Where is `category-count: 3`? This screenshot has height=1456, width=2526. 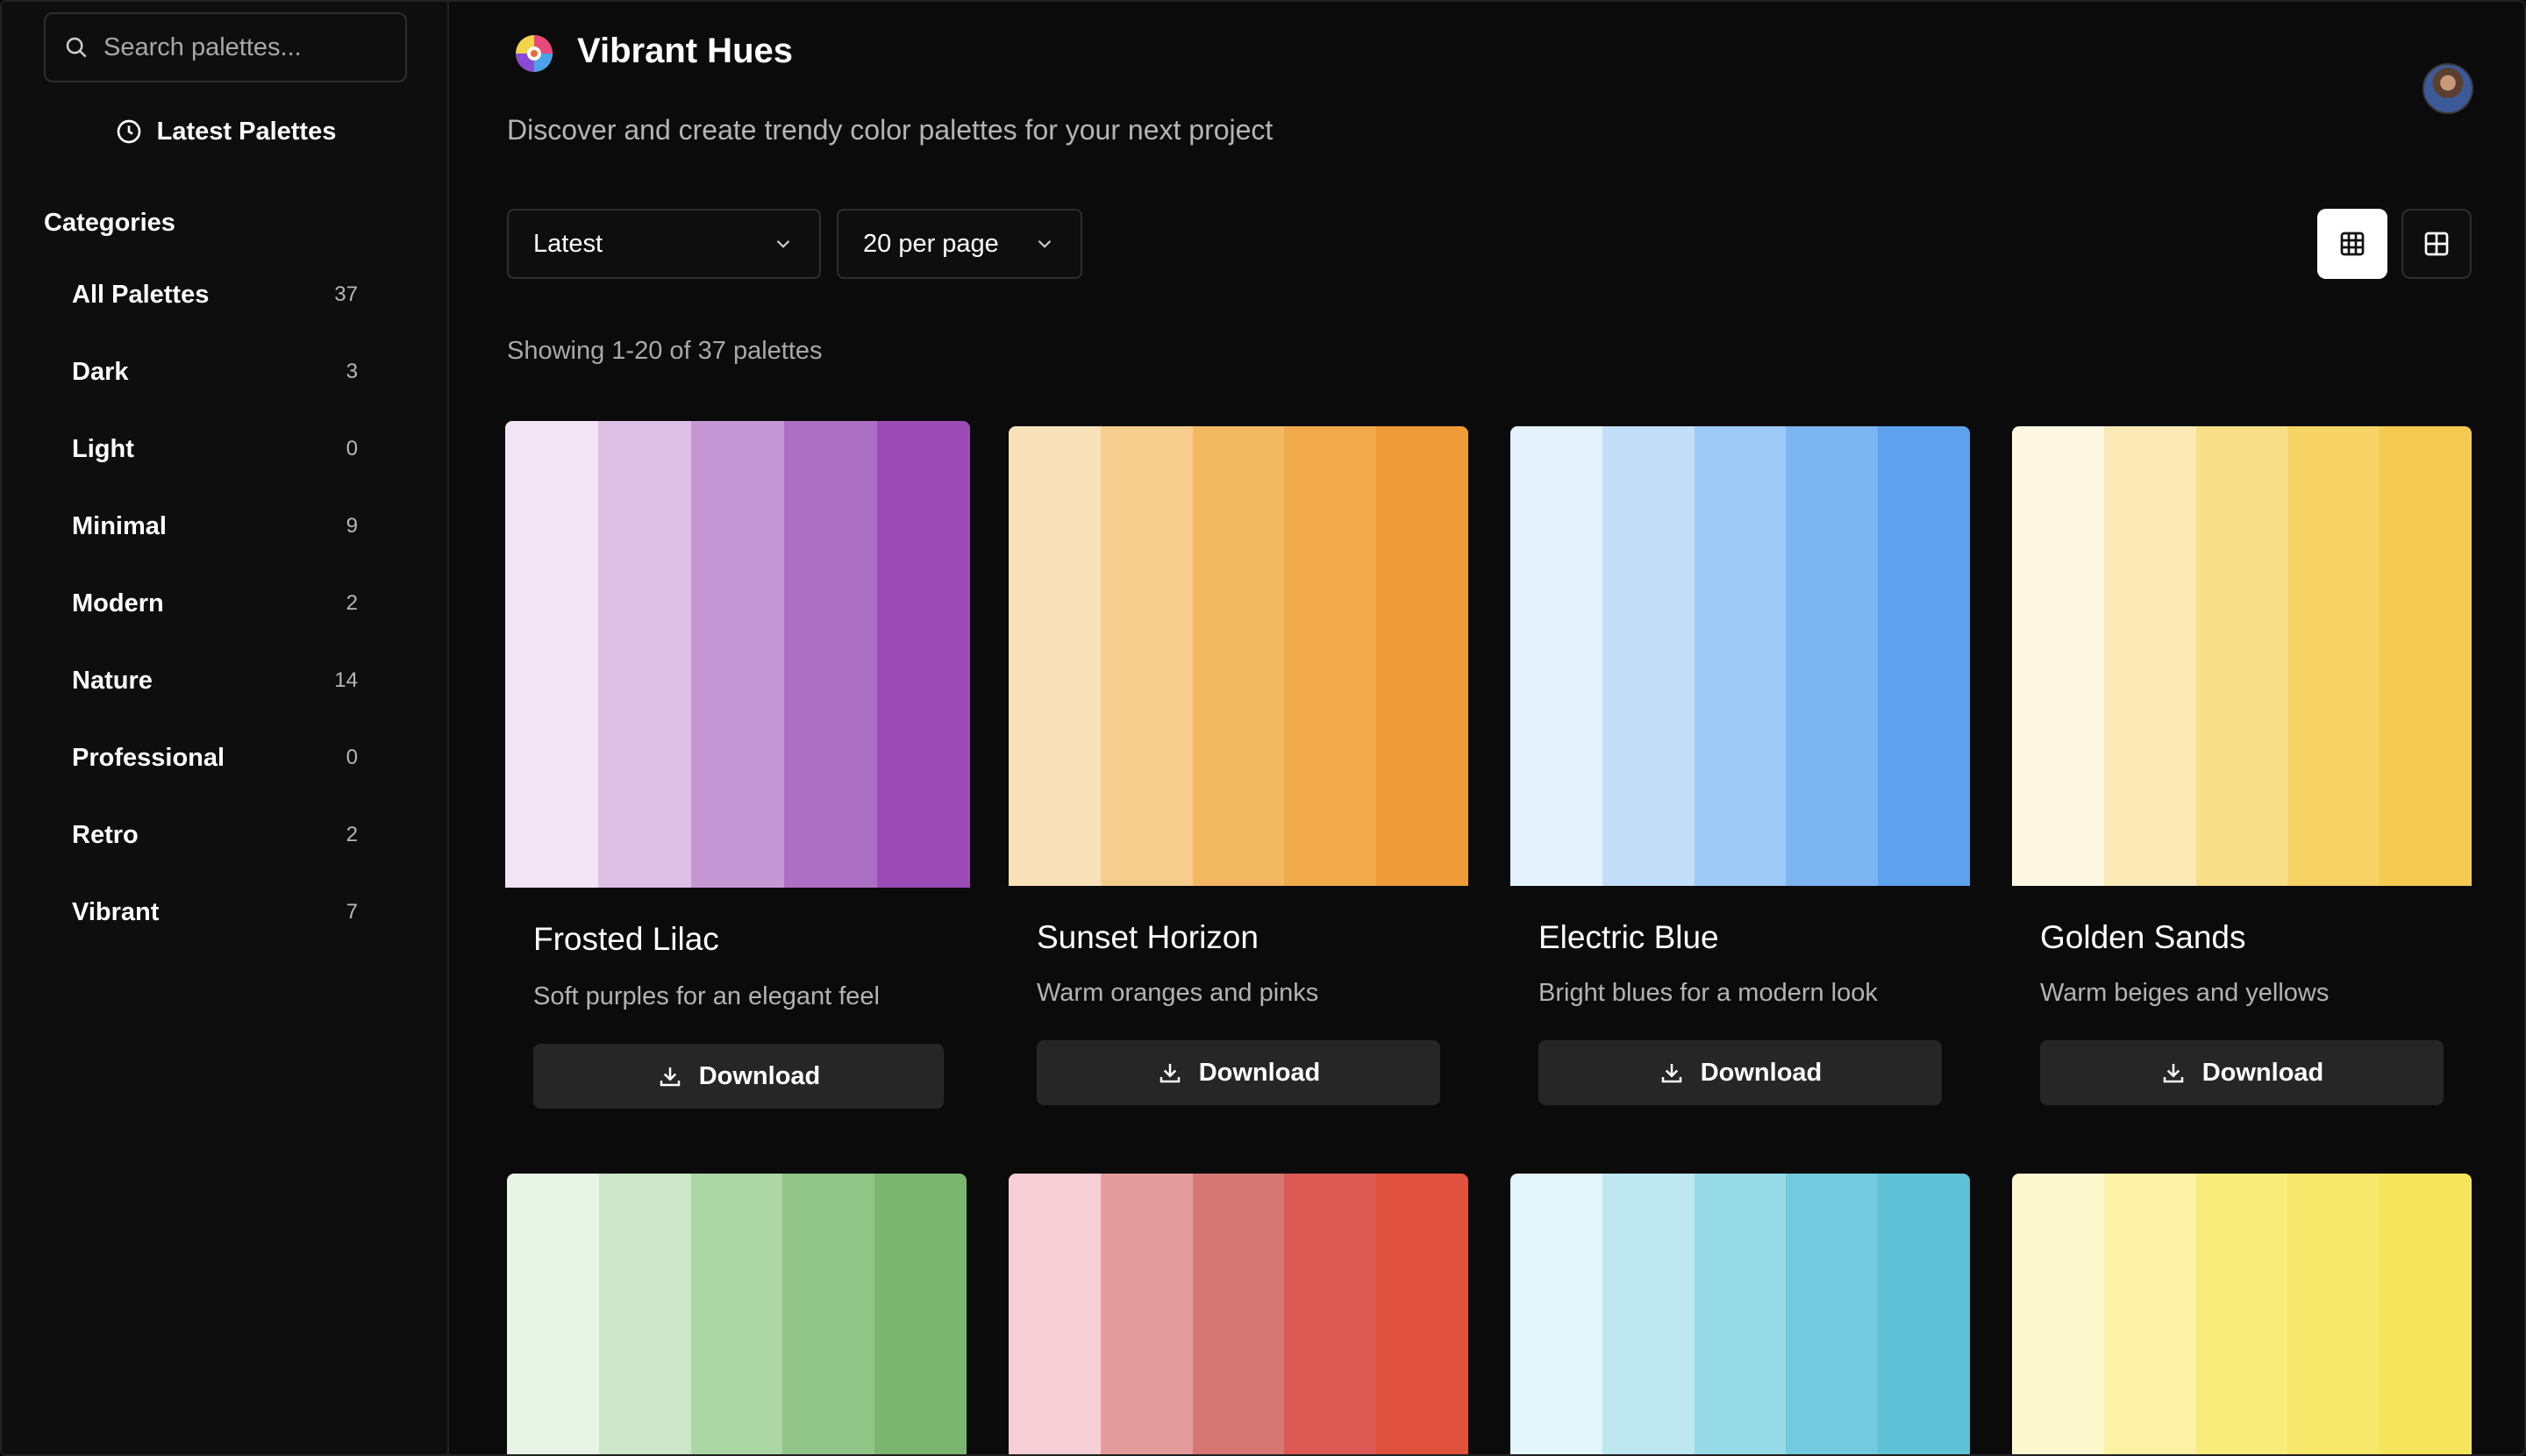
category-count: 3 is located at coordinates (352, 371).